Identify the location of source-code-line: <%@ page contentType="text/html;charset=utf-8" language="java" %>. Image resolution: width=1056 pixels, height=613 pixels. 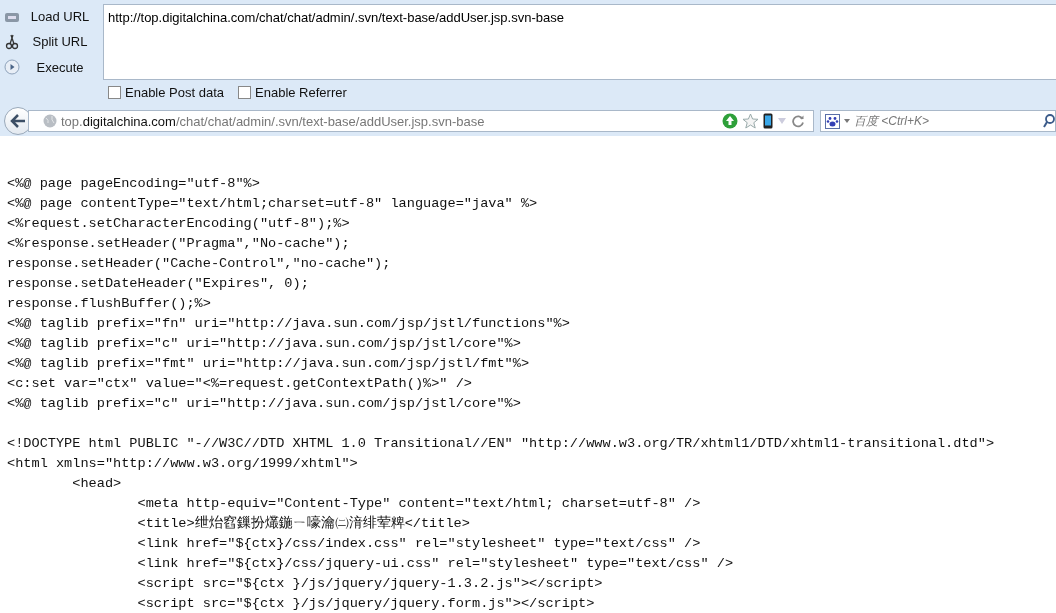
(273, 204).